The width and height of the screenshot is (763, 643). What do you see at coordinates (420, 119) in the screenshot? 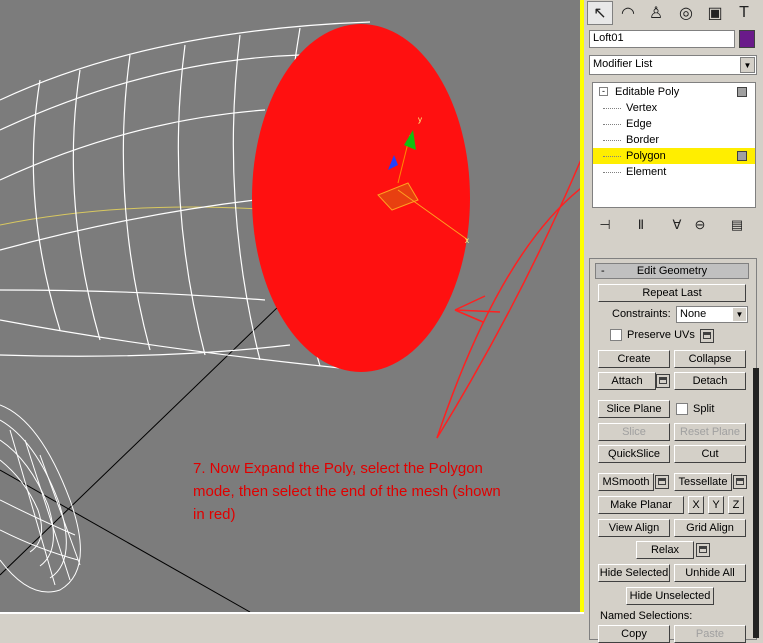
I see `svg-text: y` at bounding box center [420, 119].